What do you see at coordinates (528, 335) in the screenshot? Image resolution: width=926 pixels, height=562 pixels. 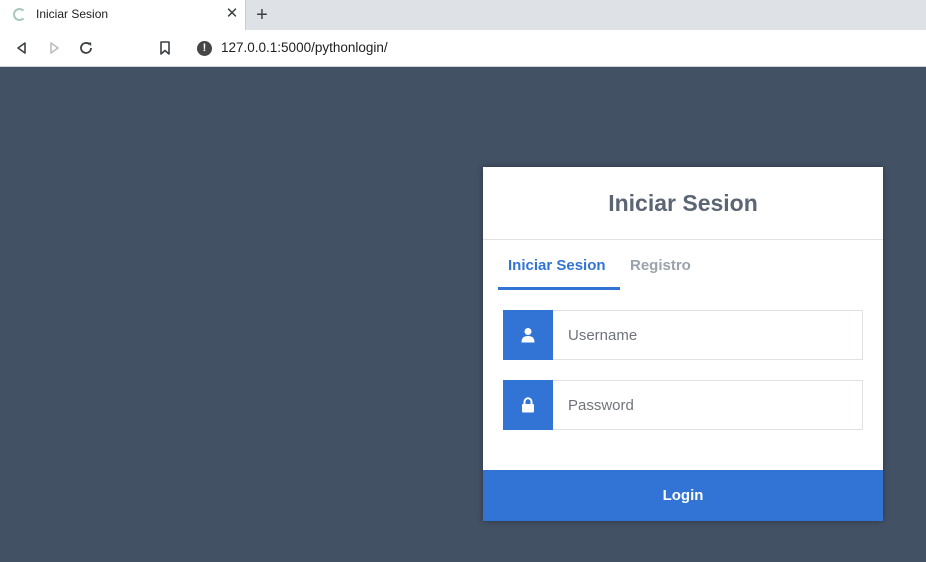 I see `user-icon` at bounding box center [528, 335].